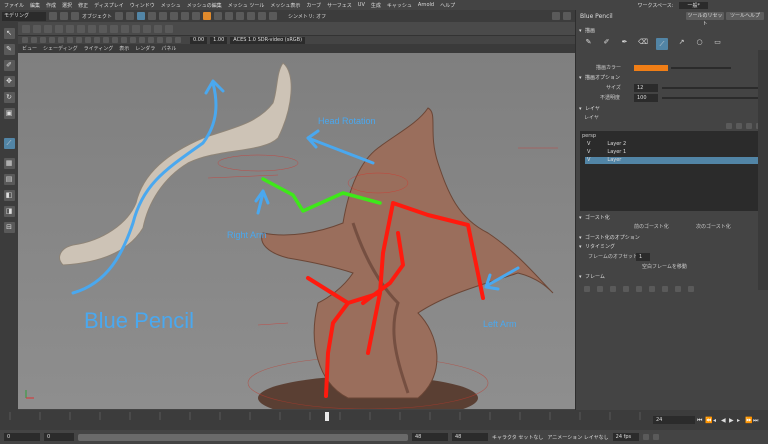  What do you see at coordinates (672, 247) in the screenshot?
I see `section-retime: リタイミング` at bounding box center [672, 247].